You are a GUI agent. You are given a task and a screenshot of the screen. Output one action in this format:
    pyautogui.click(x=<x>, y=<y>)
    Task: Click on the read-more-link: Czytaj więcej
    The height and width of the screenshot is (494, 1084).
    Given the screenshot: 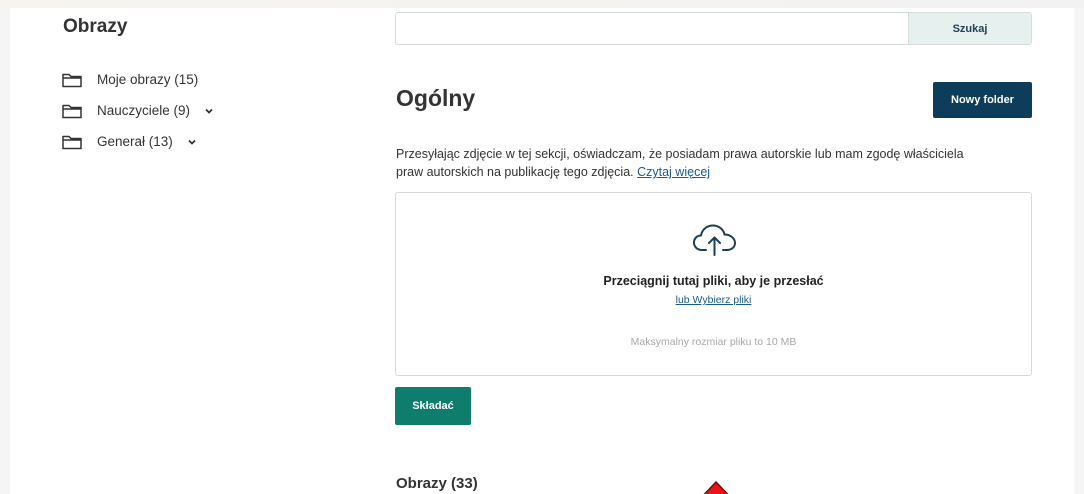 What is the action you would take?
    pyautogui.click(x=673, y=172)
    